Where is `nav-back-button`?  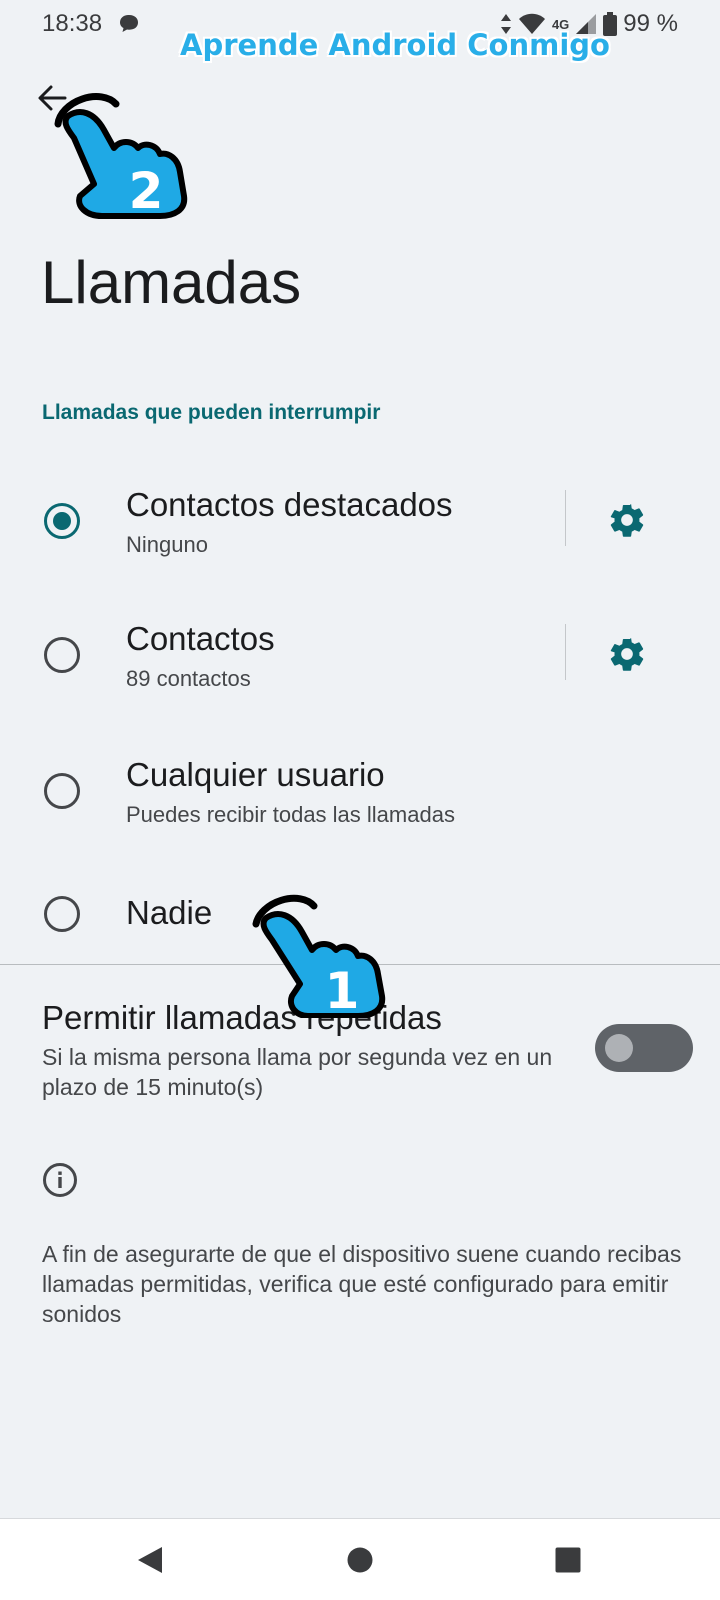
nav-back-button is located at coordinates (150, 1560).